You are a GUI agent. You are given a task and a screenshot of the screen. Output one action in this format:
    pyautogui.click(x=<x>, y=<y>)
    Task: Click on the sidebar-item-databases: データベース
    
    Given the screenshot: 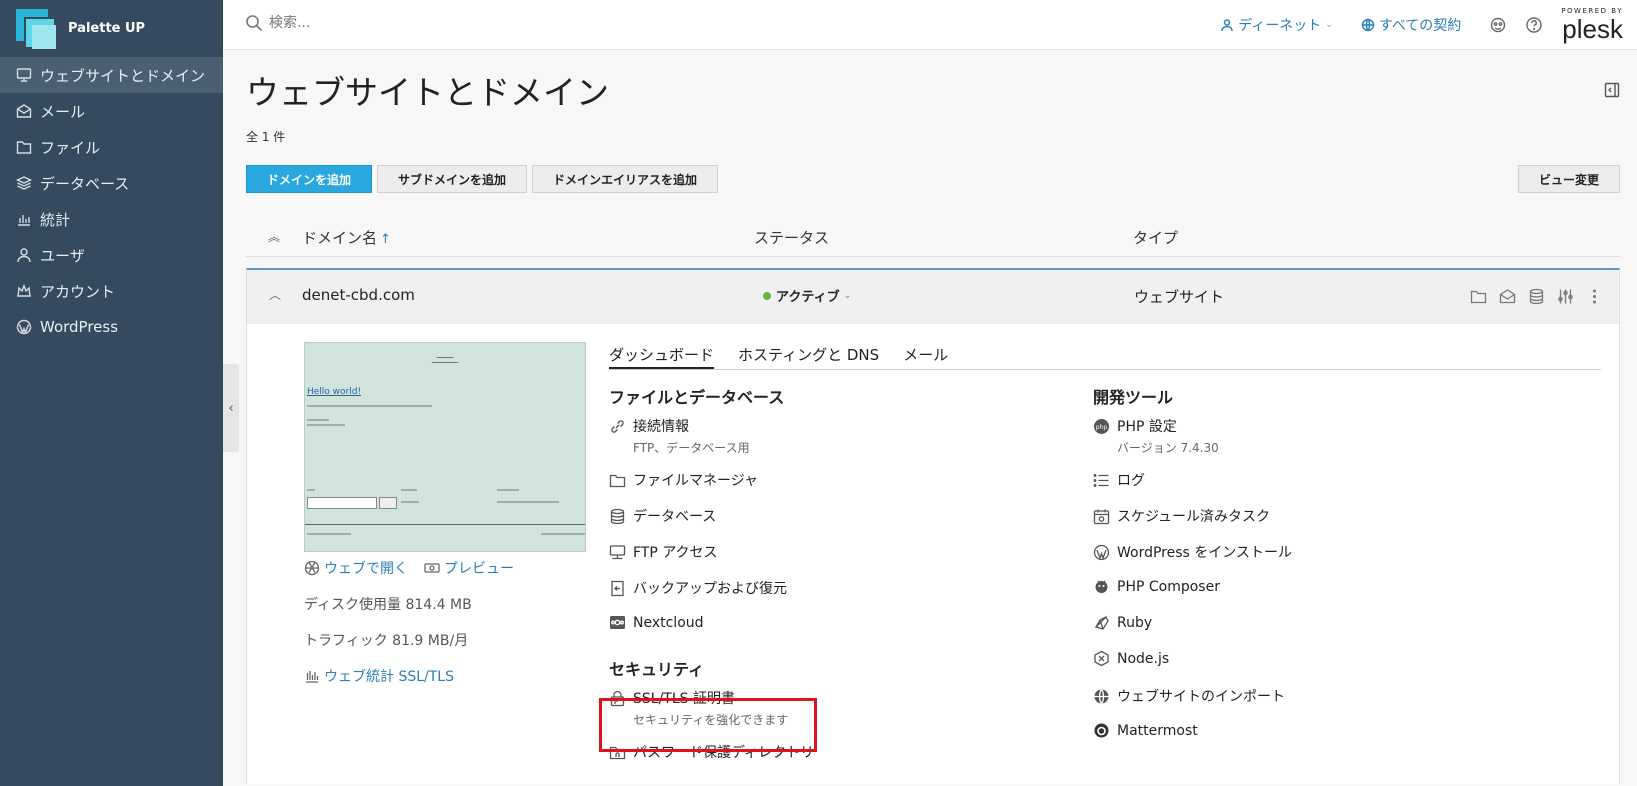 What is the action you would take?
    pyautogui.click(x=111, y=183)
    